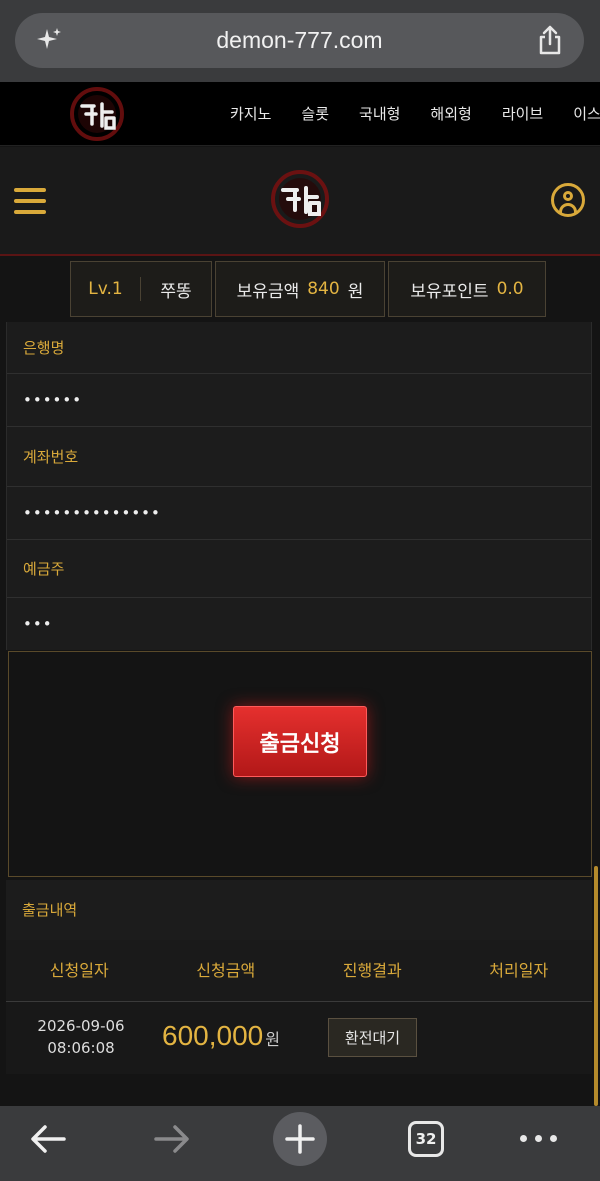 The height and width of the screenshot is (1181, 600). Describe the element at coordinates (51, 457) in the screenshot. I see `account-label: 계좌번호` at that location.